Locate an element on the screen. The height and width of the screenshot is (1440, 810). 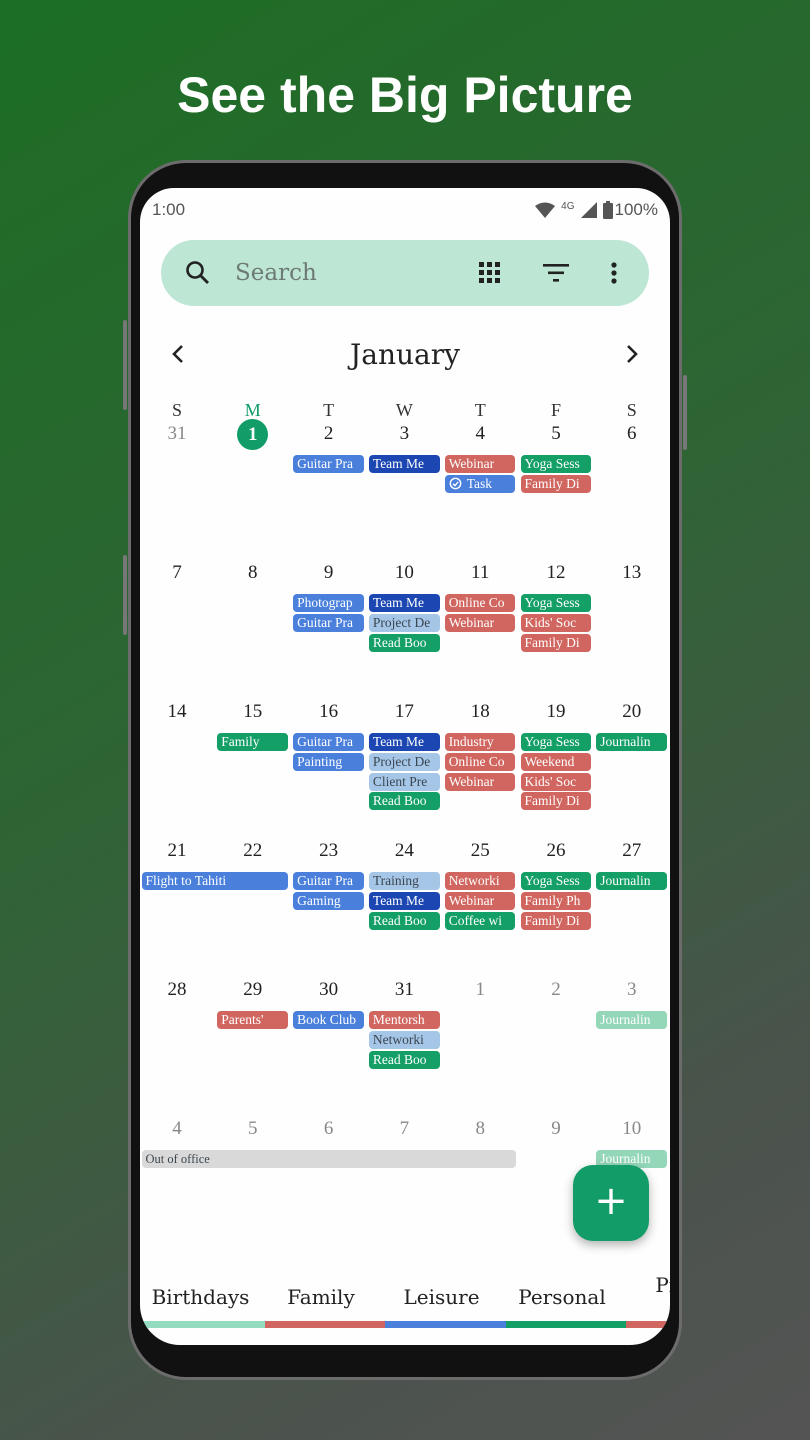
day-cell: 15 is located at coordinates (253, 712).